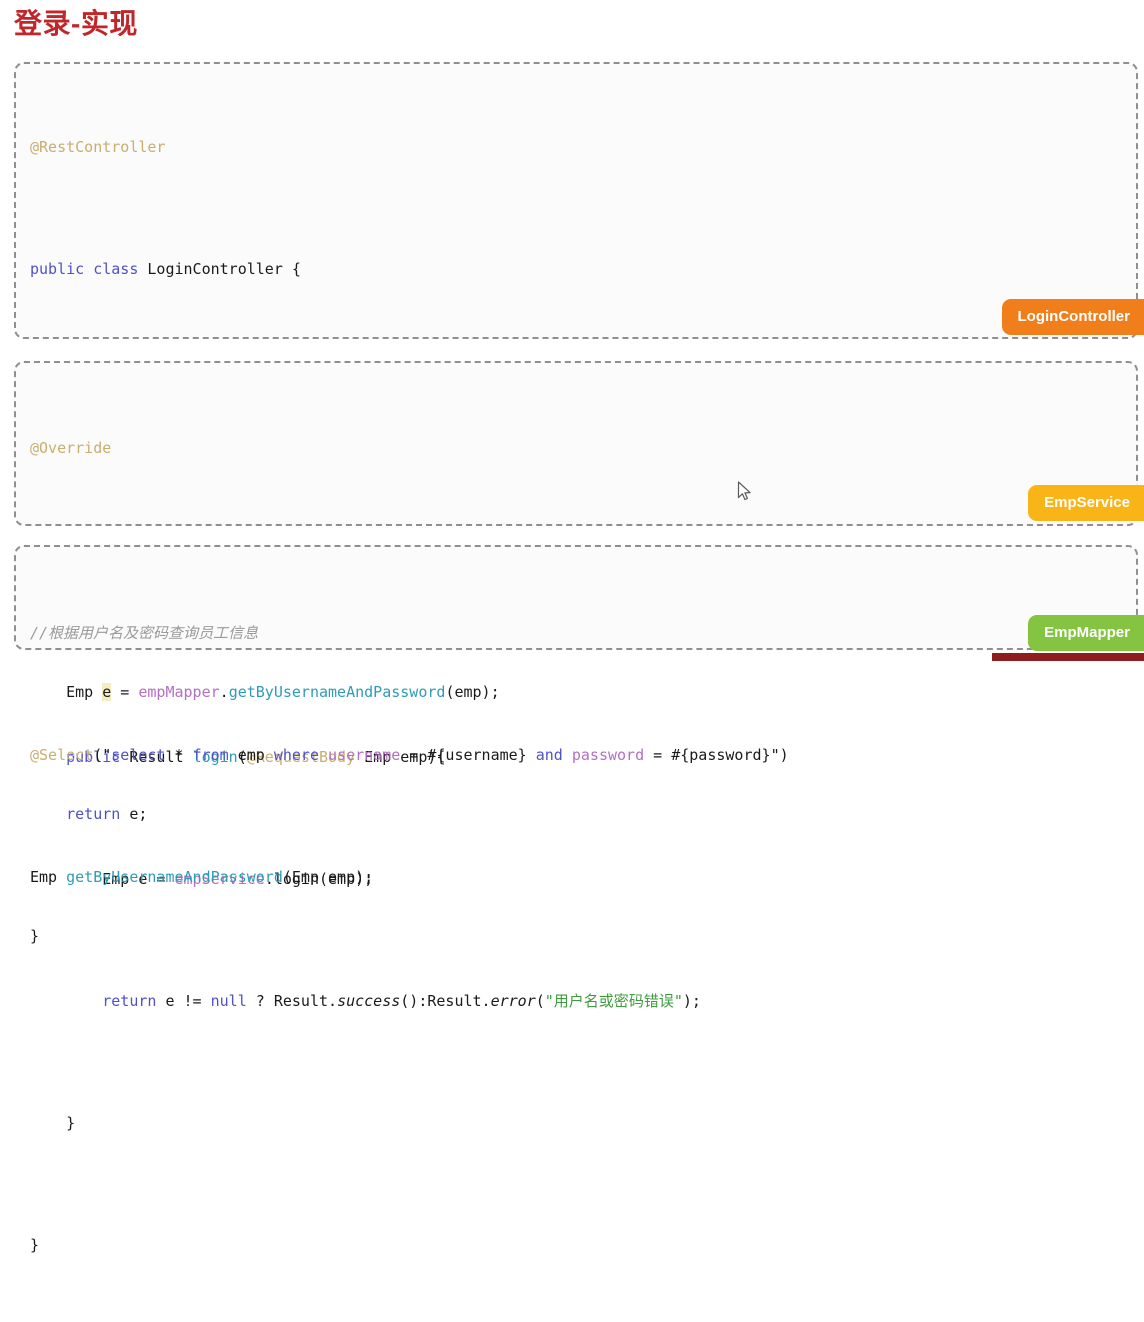 The height and width of the screenshot is (1322, 1144). What do you see at coordinates (328, 877) in the screenshot?
I see `params: (Emp emp);` at bounding box center [328, 877].